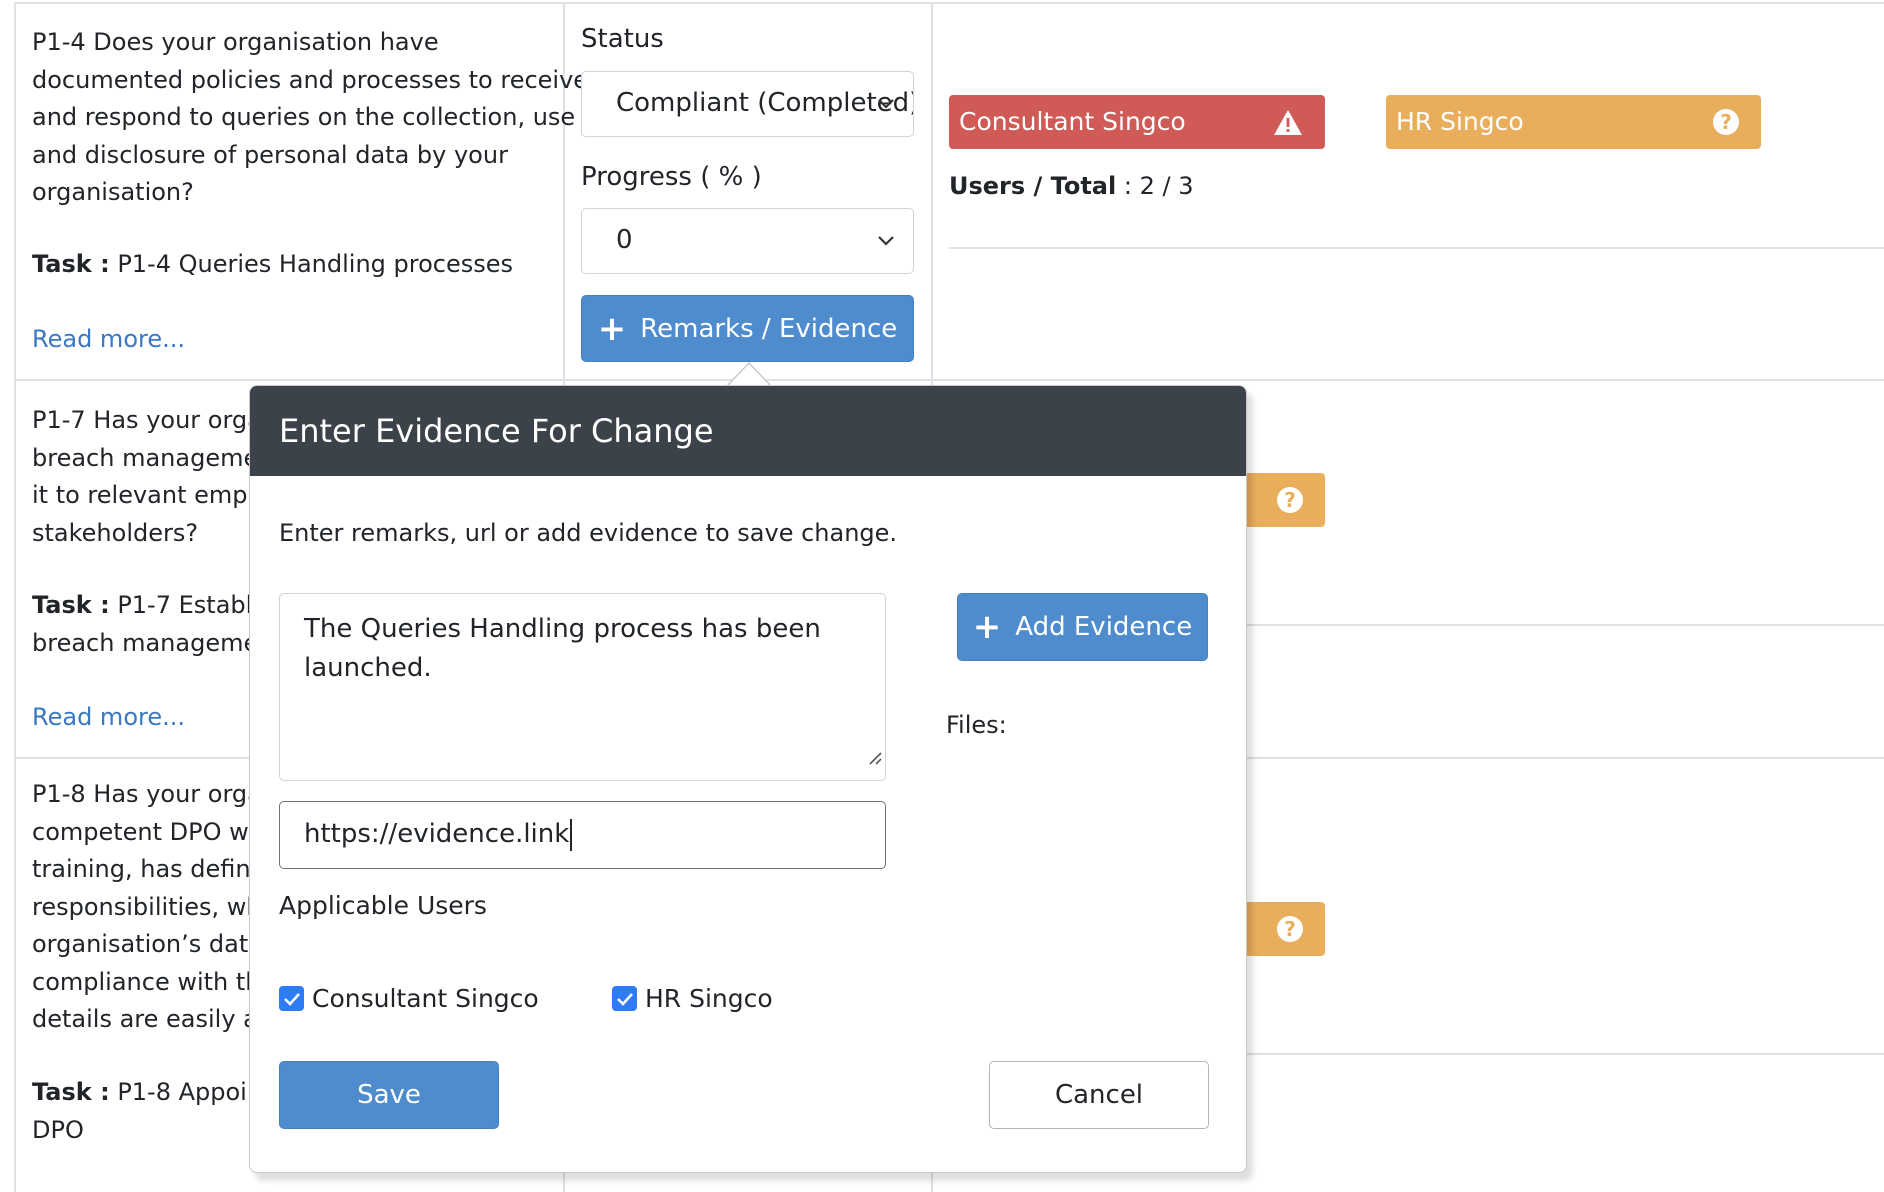  I want to click on add-evidence-label: Add Evidence, so click(1104, 627).